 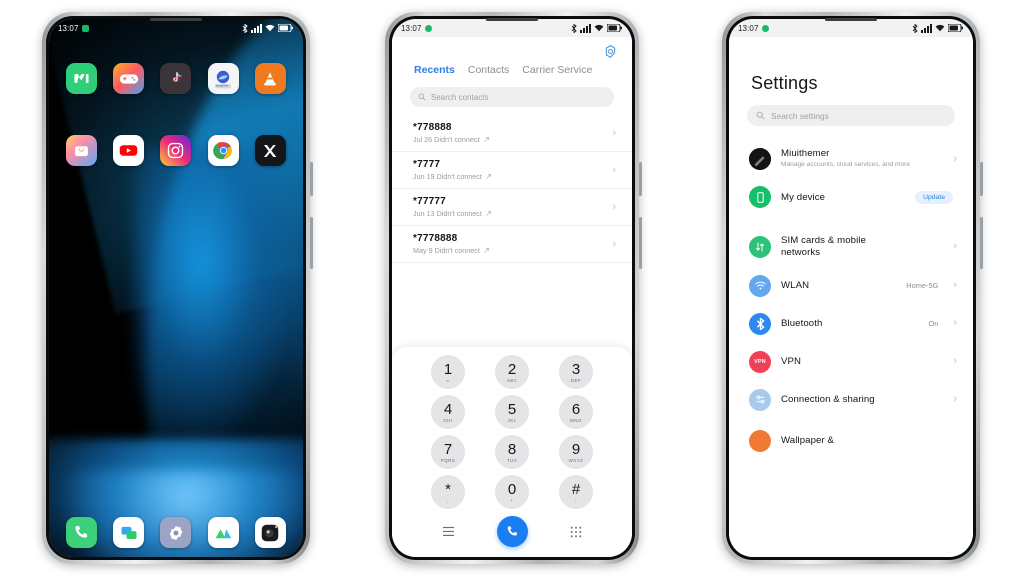 What do you see at coordinates (270, 78) in the screenshot?
I see `app-vlc` at bounding box center [270, 78].